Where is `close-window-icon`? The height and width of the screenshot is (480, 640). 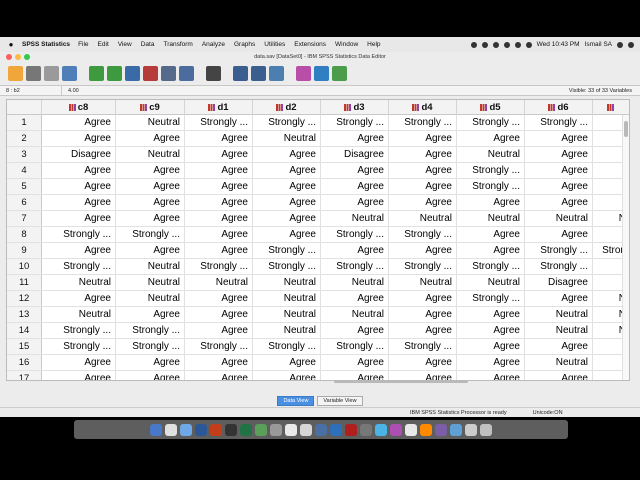
close-window-icon is located at coordinates (9, 57).